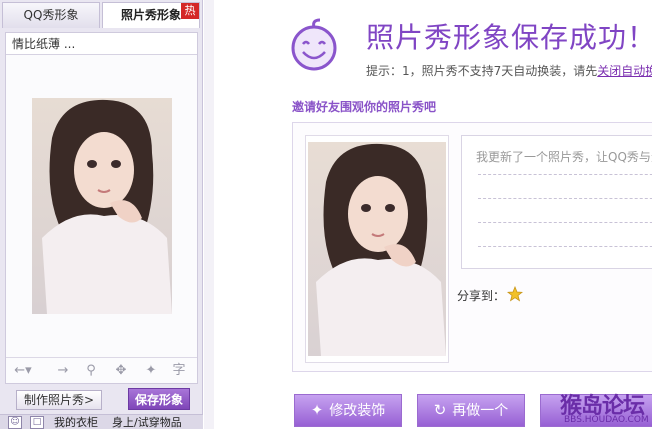  What do you see at coordinates (481, 296) in the screenshot?
I see `share-label: 分享到：` at bounding box center [481, 296].